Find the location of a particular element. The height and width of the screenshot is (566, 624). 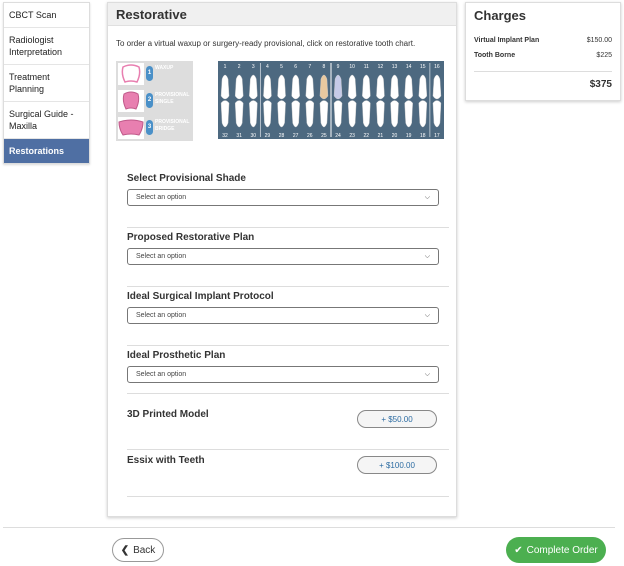

sidebar-item-surgical-guide-maxilla: Surgical Guide - Maxilla is located at coordinates (46, 120).